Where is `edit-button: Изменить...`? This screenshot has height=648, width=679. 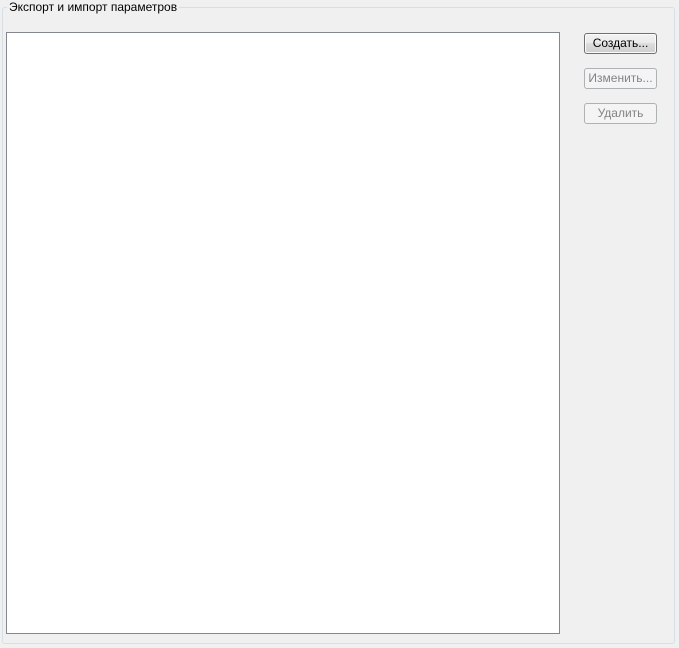
edit-button: Изменить... is located at coordinates (620, 78).